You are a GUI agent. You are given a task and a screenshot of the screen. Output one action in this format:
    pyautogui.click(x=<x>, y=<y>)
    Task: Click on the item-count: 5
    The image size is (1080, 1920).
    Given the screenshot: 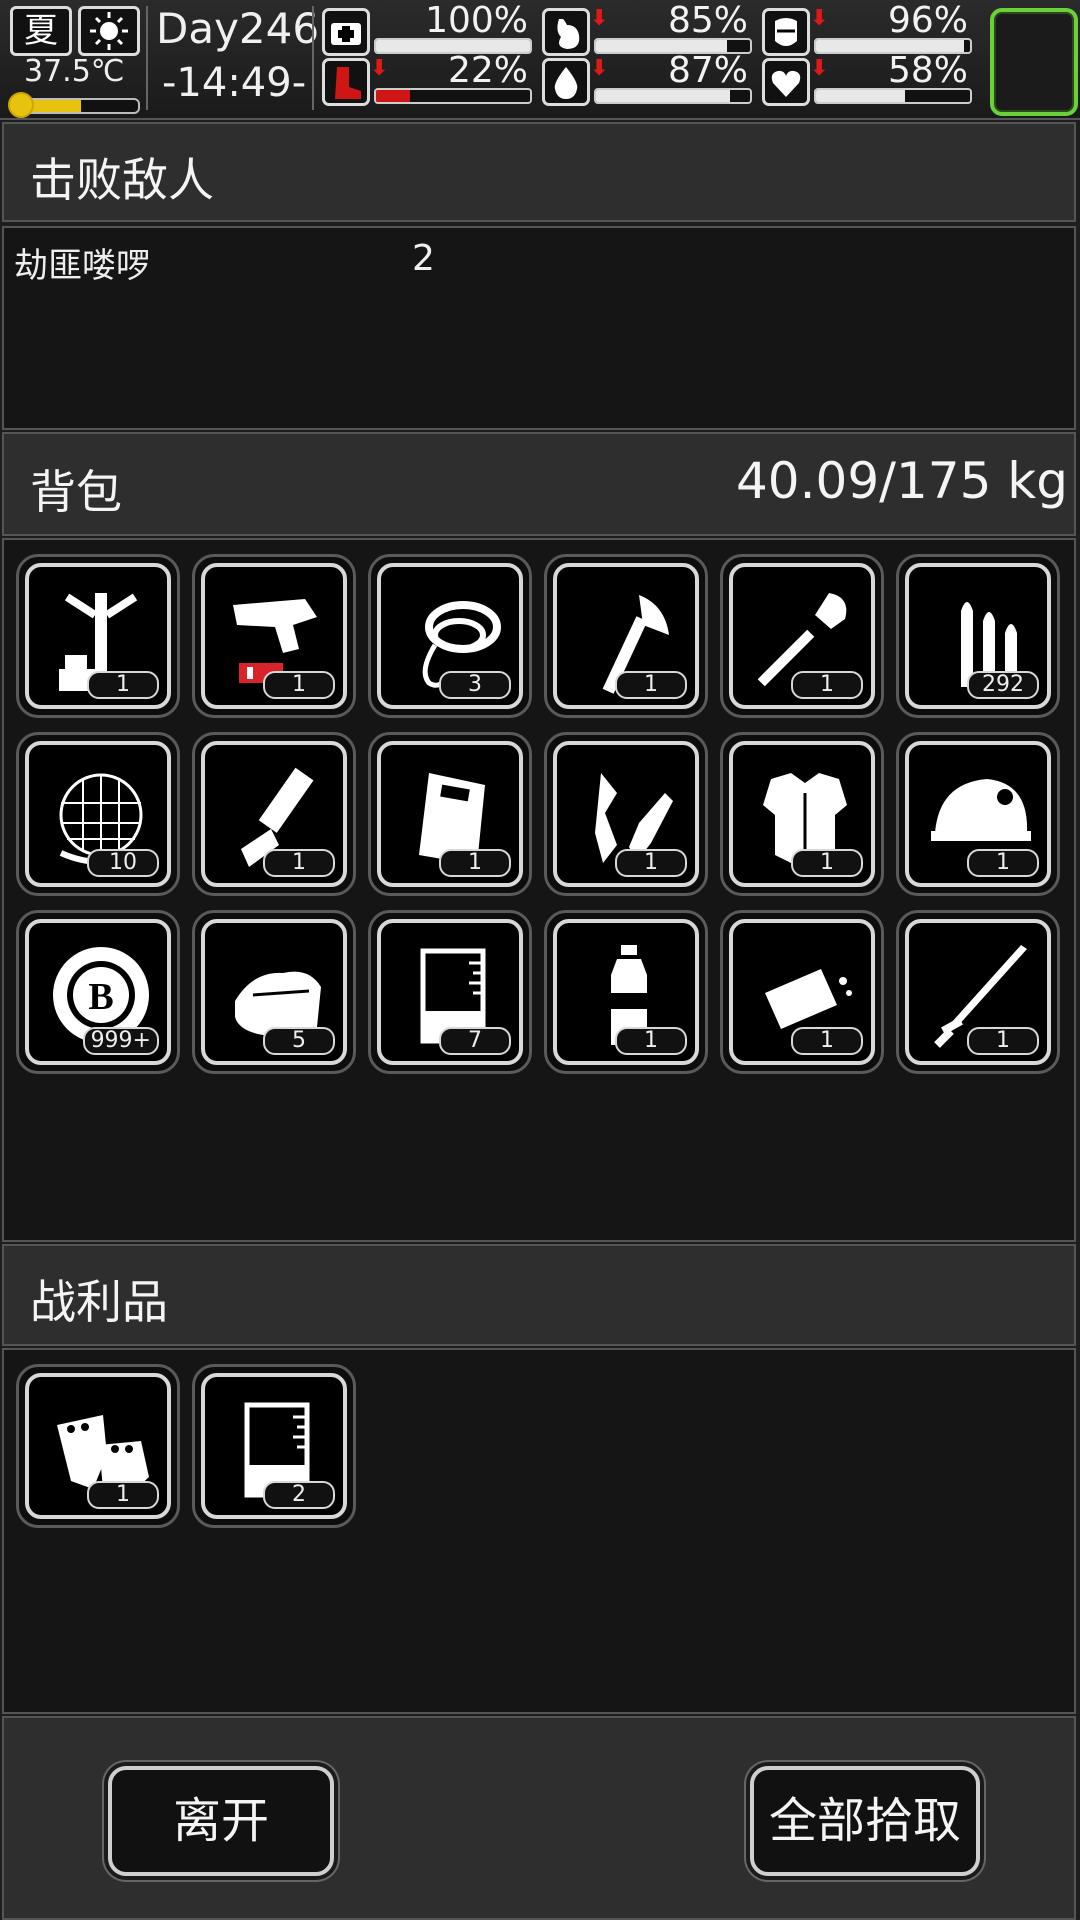 What is the action you would take?
    pyautogui.click(x=299, y=1041)
    